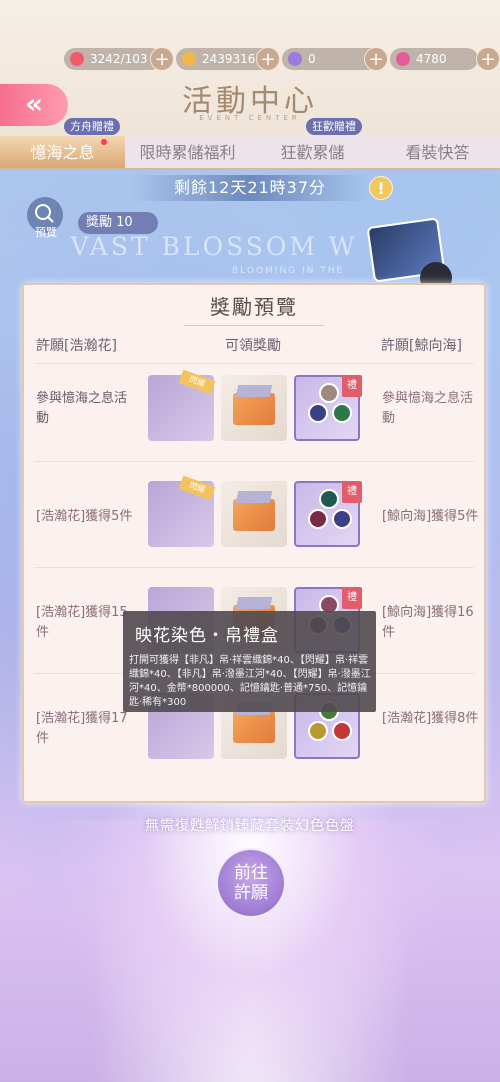 The width and height of the screenshot is (500, 1082). Describe the element at coordinates (268, 59) in the screenshot. I see `add-gold-button: +` at that location.